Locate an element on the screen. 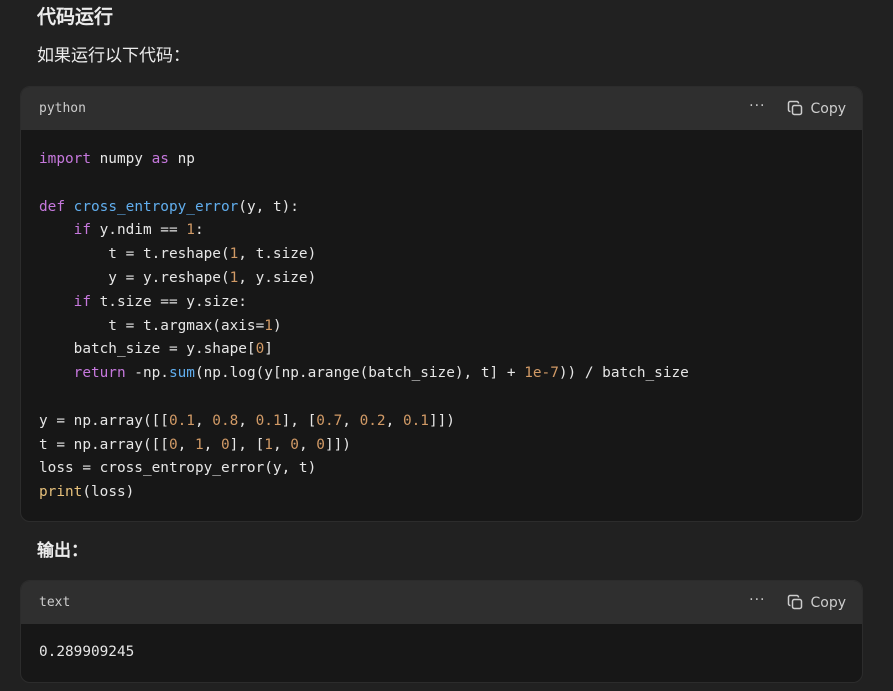 Image resolution: width=893 pixels, height=691 pixels. output-value: 0.289909245 is located at coordinates (441, 644).